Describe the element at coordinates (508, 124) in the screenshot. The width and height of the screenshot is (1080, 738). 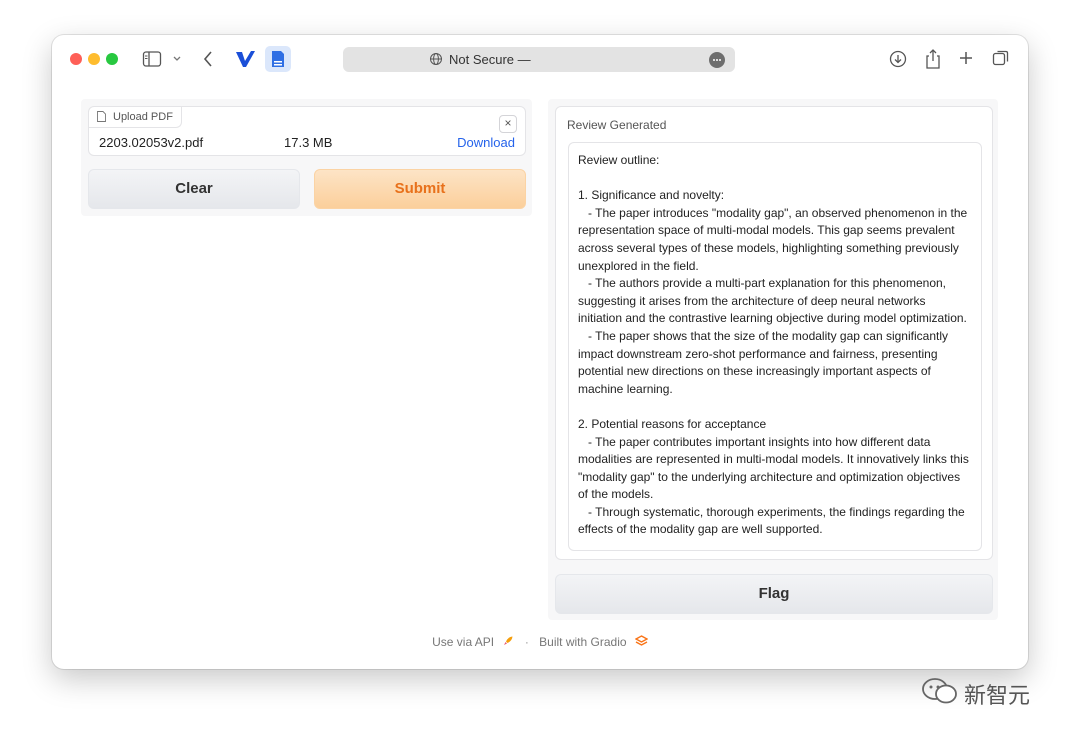
I see `close-icon: ×` at that location.